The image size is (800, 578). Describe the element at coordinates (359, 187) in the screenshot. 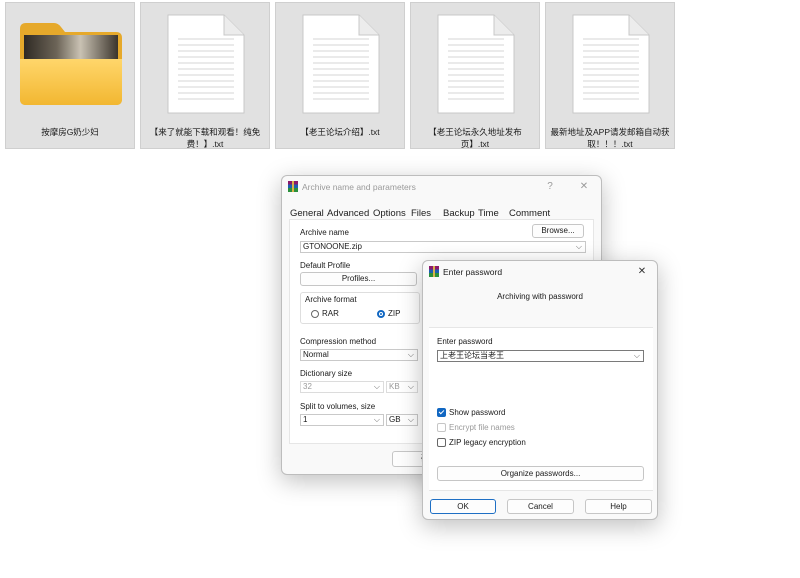

I see `dialog-title: Archive name and parameters` at that location.